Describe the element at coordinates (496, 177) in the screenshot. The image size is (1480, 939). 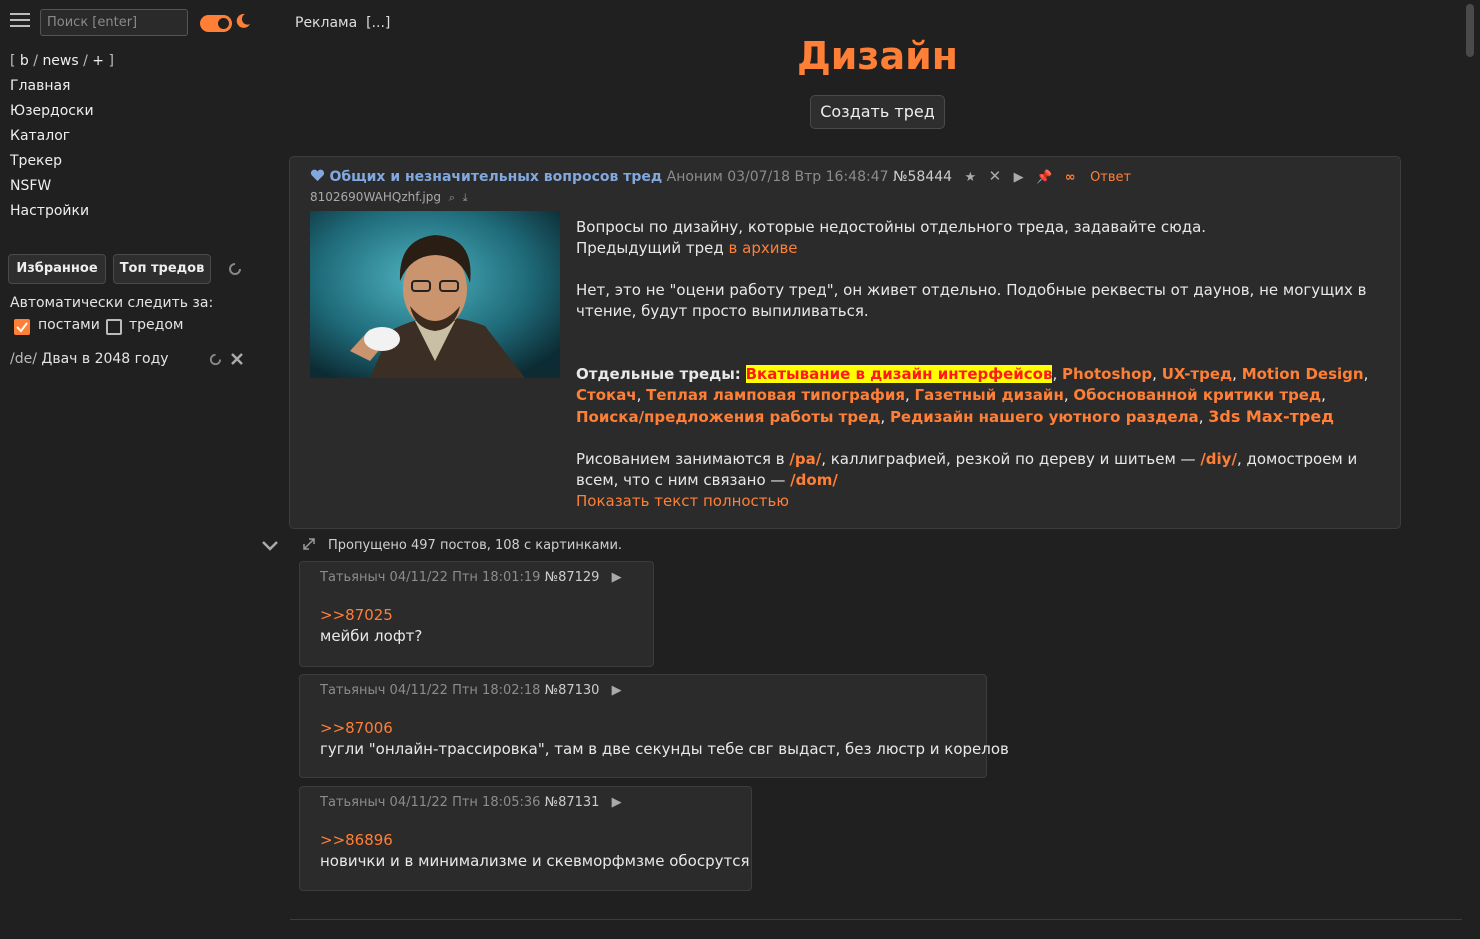
I see `op-subject: Общих и незначительных вопросов тред` at that location.